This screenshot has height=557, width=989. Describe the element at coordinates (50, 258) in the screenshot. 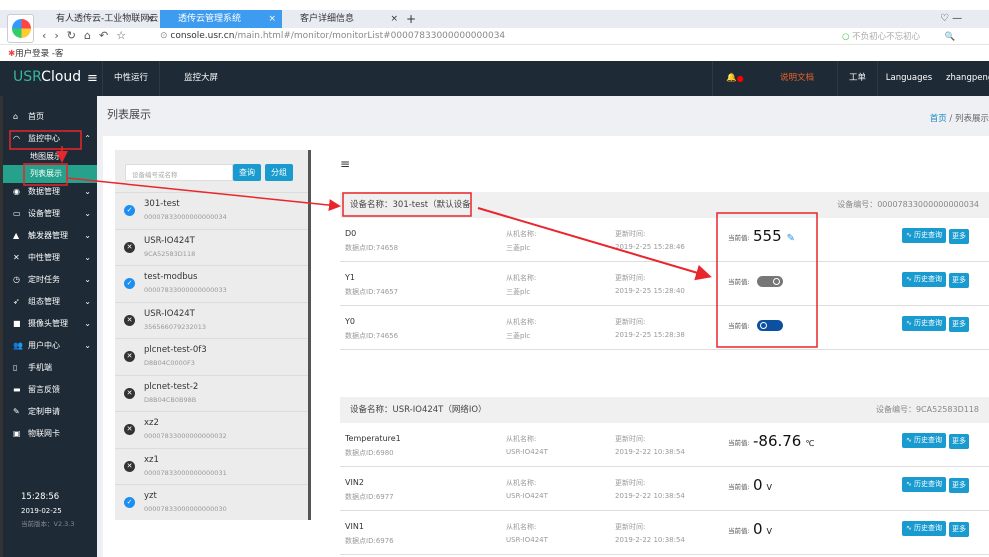

I see `sidebar-item-neutral: ✕ 中性管理 ⌄` at that location.